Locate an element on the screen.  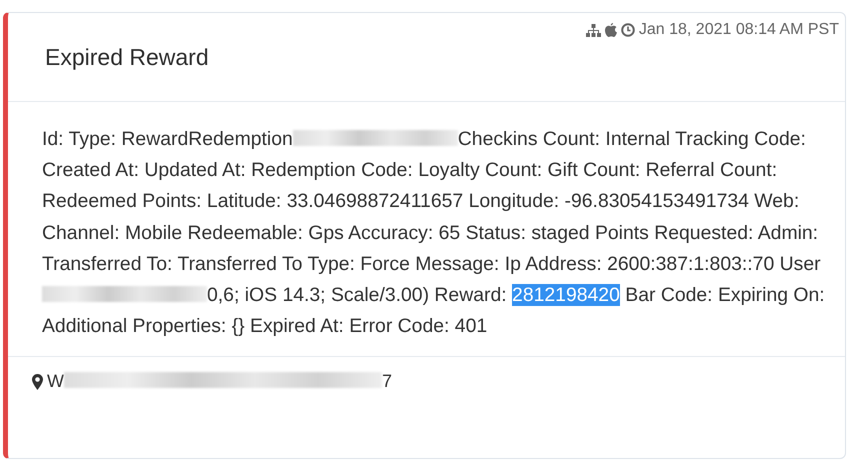
timestamp: Jan 18, 2021 08:14 AM PST is located at coordinates (738, 30).